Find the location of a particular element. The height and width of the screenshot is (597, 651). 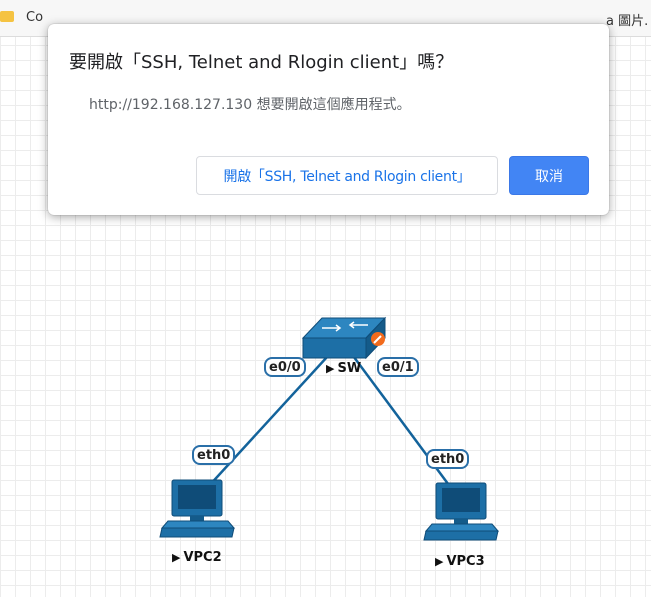

dialog-title: 要開啟「SSH, Telnet and Rlogin client」嗎？ is located at coordinates (261, 62).